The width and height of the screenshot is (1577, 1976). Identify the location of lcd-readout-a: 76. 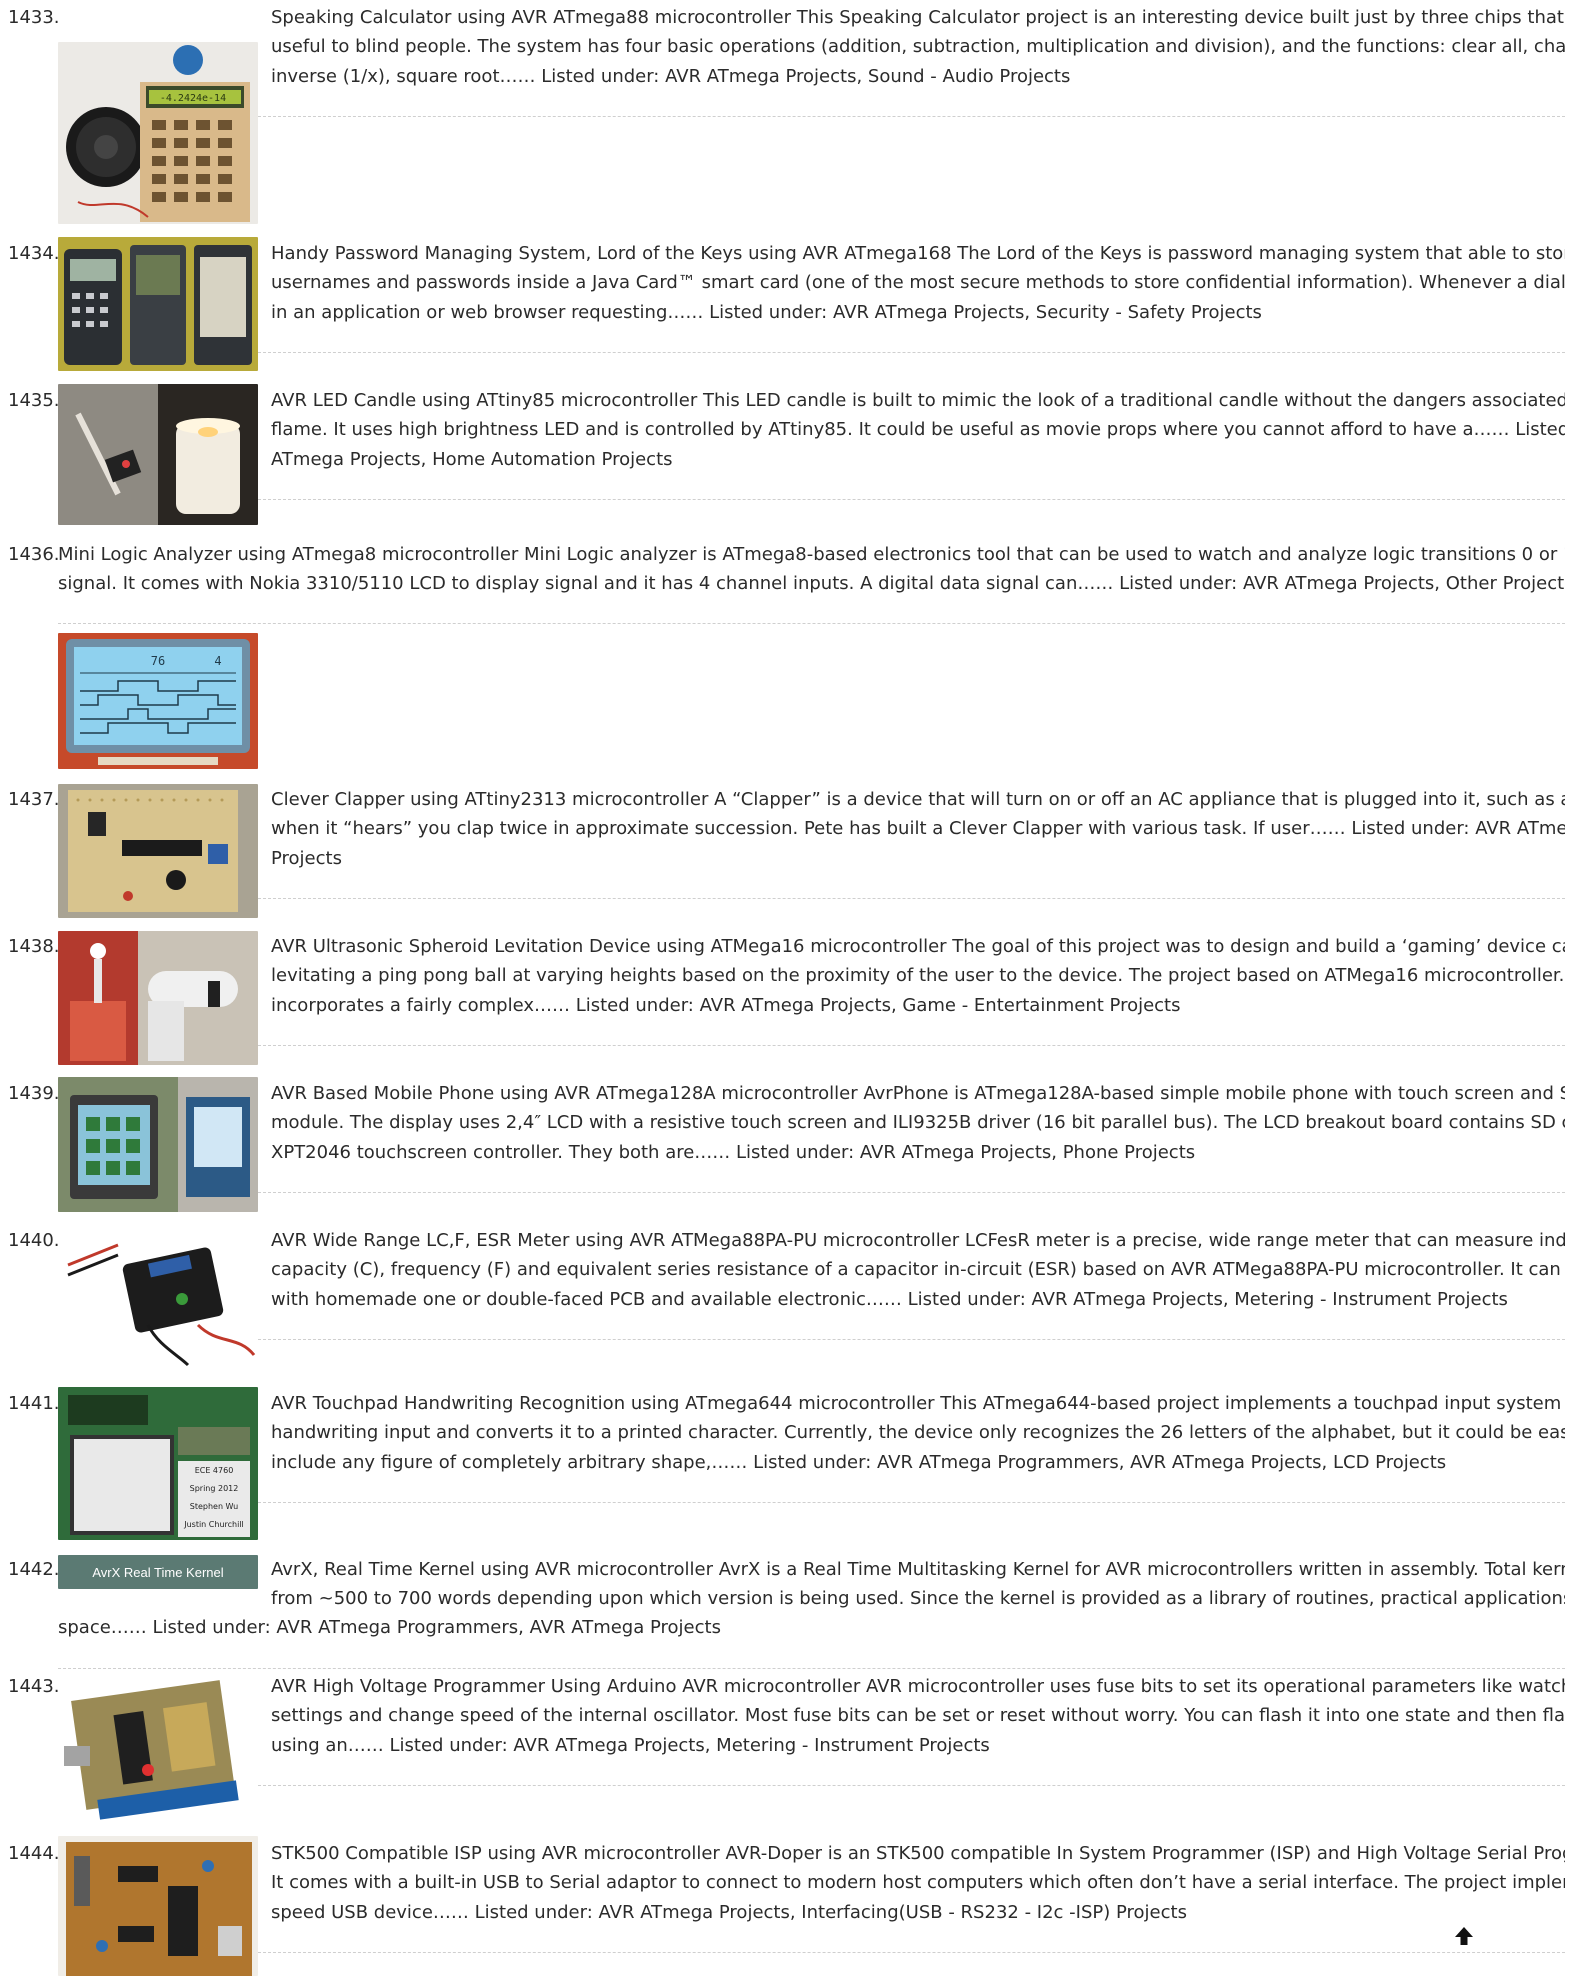
(158, 661).